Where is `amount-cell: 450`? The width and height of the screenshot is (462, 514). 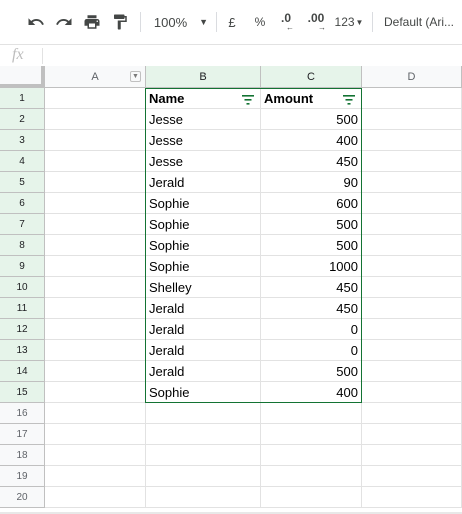
amount-cell: 450 is located at coordinates (311, 308).